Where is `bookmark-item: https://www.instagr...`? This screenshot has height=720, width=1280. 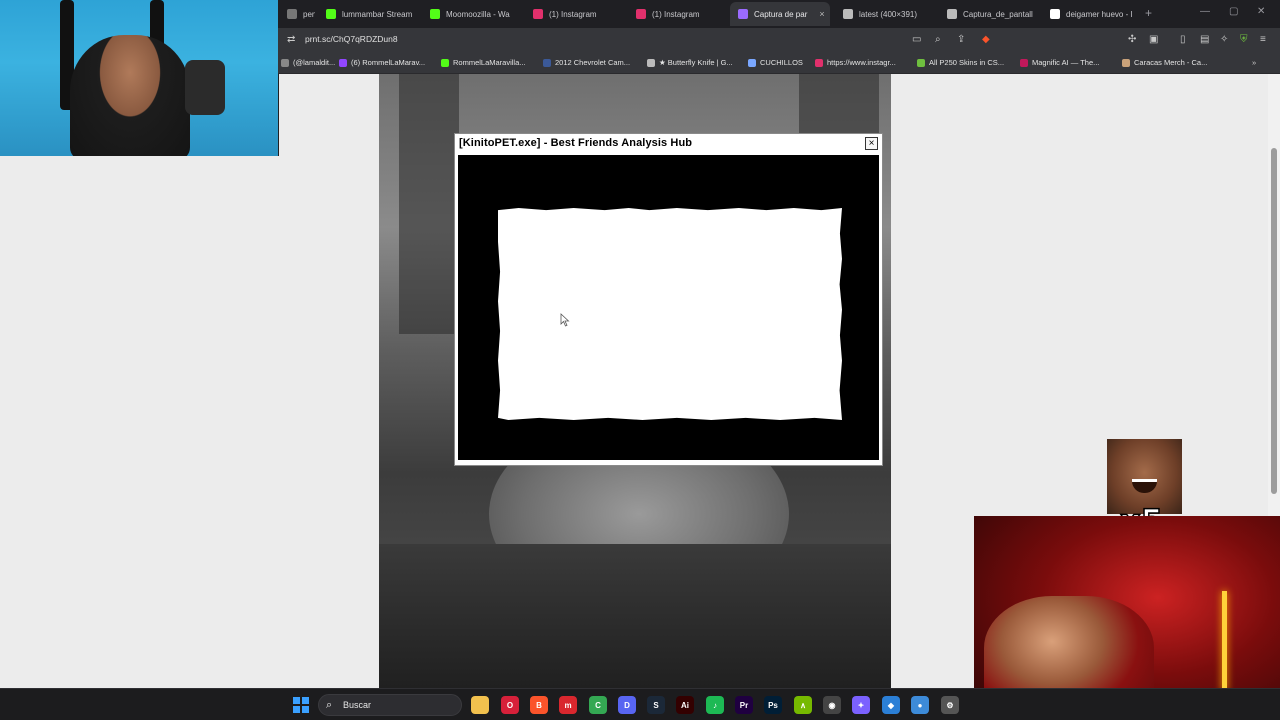 bookmark-item: https://www.instagr... is located at coordinates (855, 62).